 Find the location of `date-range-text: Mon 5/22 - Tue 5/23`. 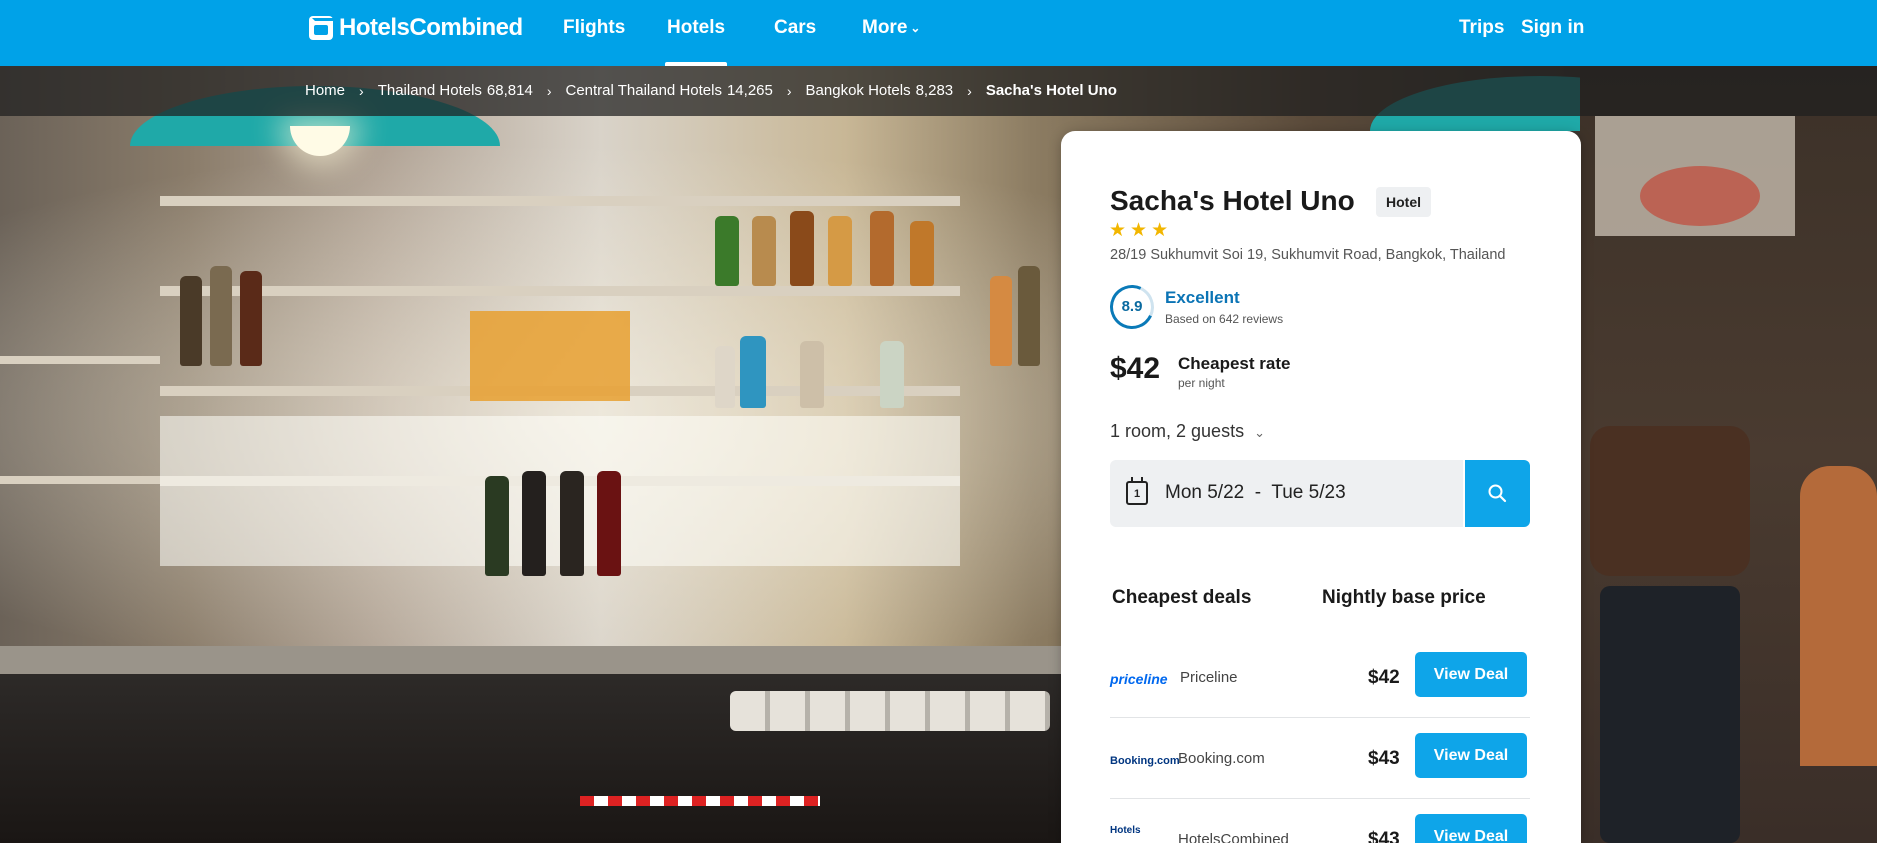

date-range-text: Mon 5/22 - Tue 5/23 is located at coordinates (1255, 492).